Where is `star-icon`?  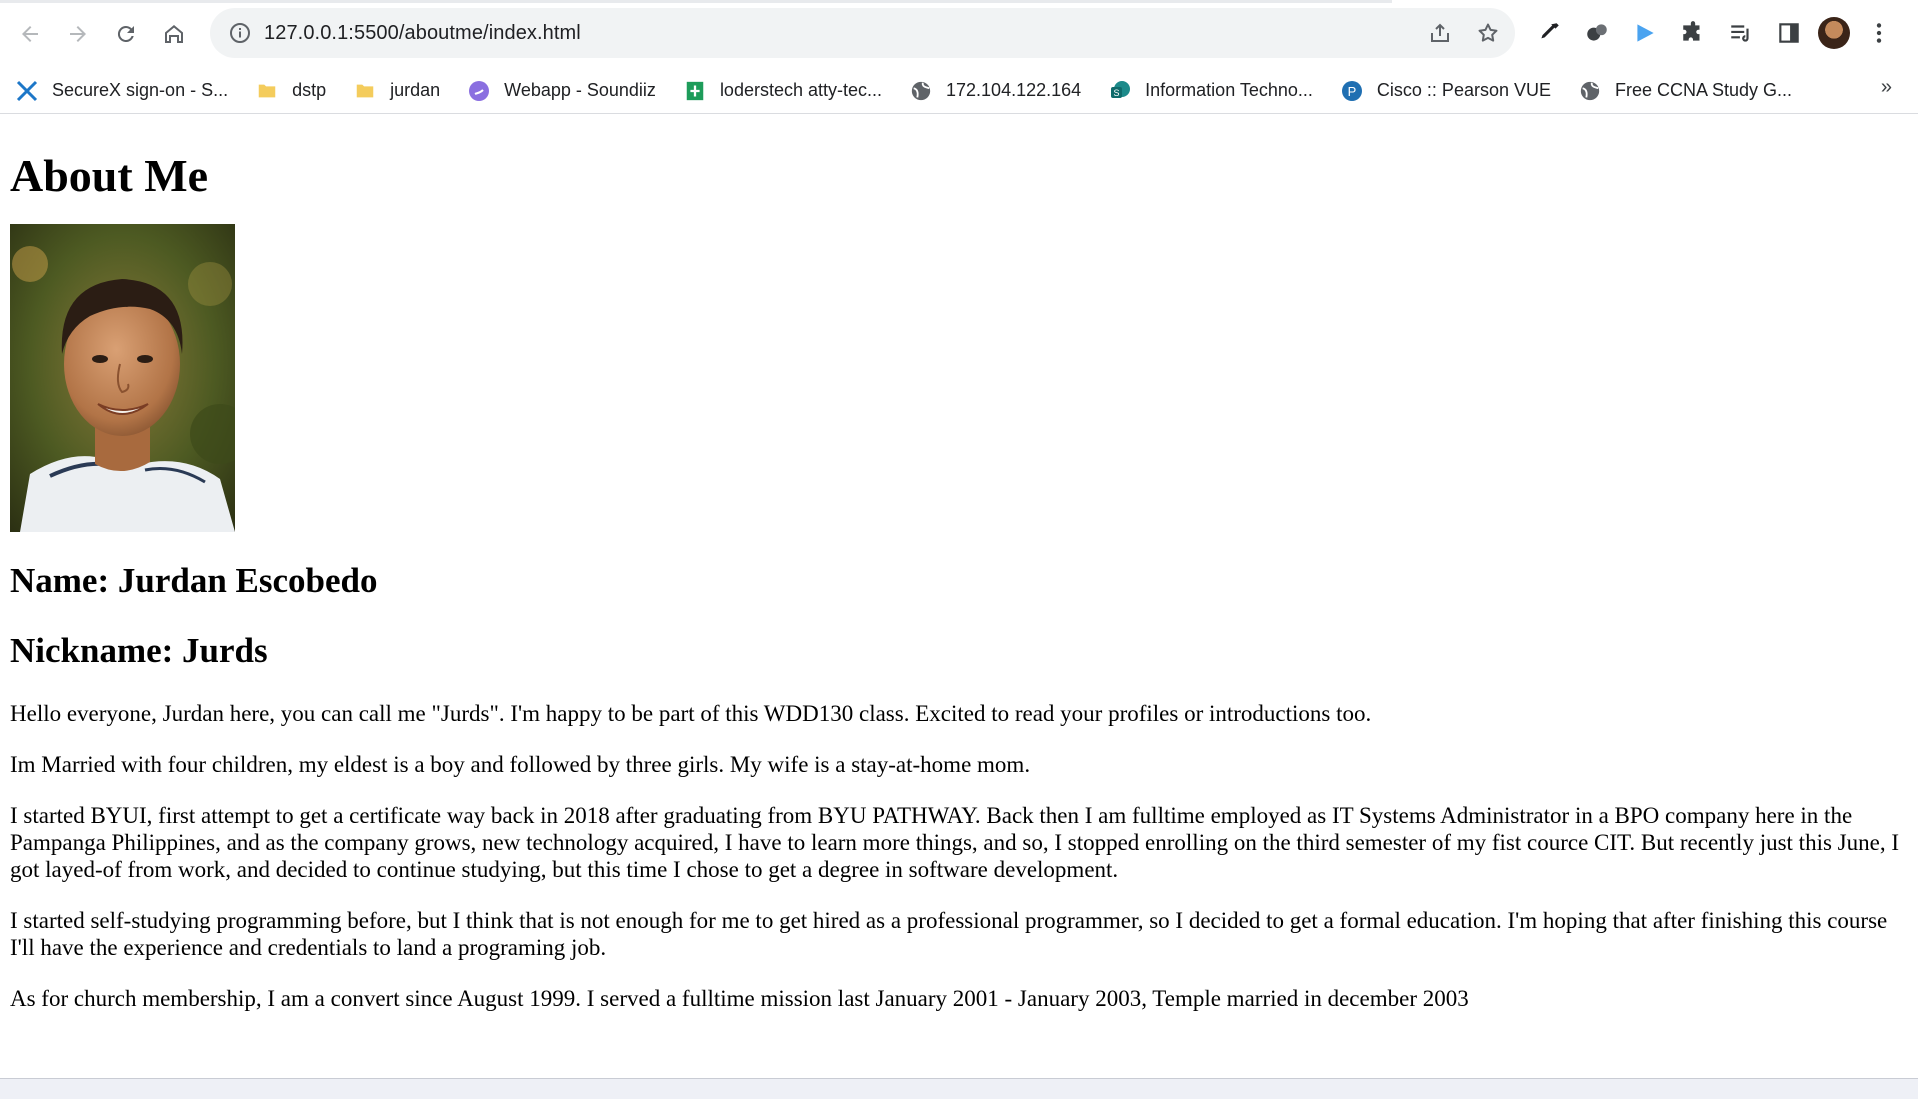 star-icon is located at coordinates (1488, 33).